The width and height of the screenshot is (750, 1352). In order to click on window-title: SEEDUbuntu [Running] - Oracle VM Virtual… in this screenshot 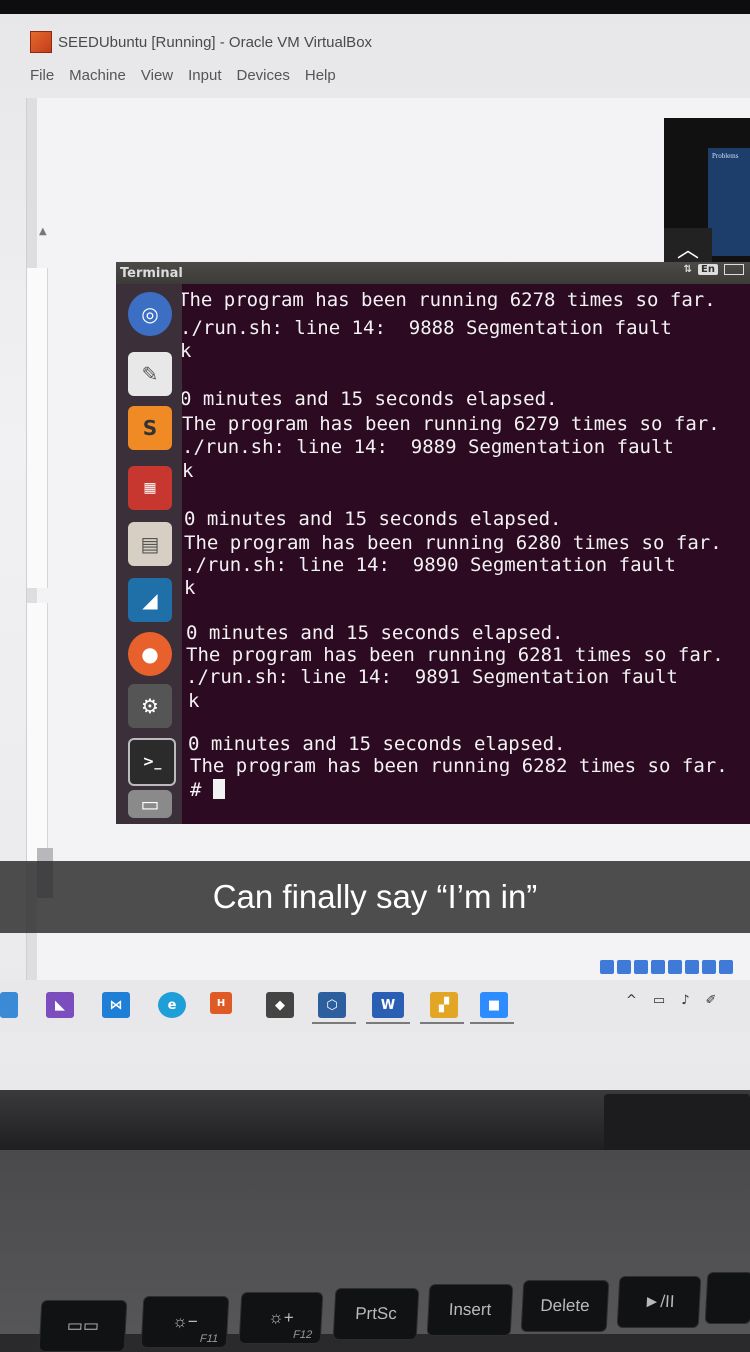, I will do `click(215, 42)`.